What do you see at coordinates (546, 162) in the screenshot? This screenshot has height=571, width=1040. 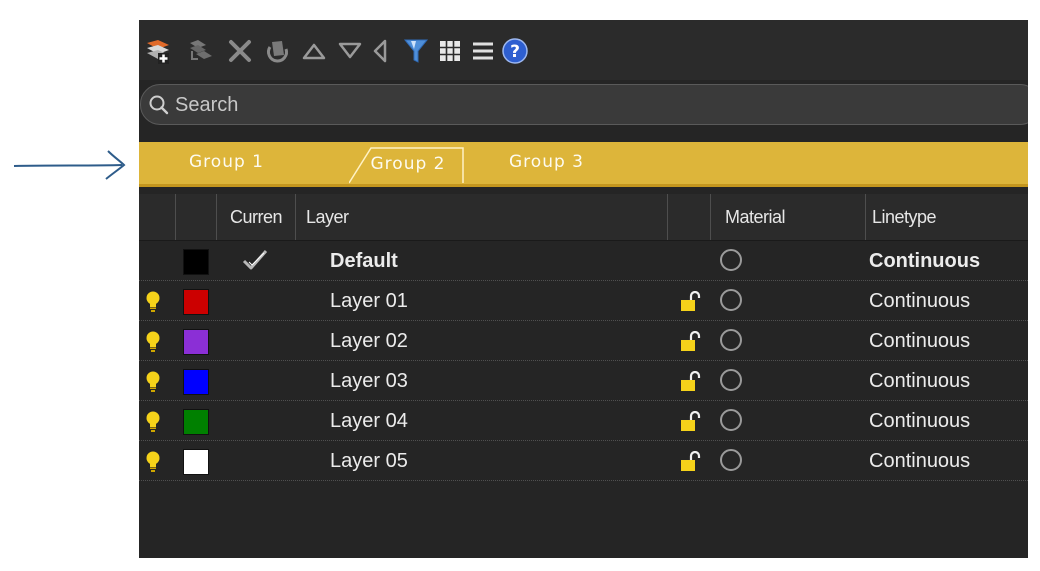 I see `tab-group-3: Group 3` at bounding box center [546, 162].